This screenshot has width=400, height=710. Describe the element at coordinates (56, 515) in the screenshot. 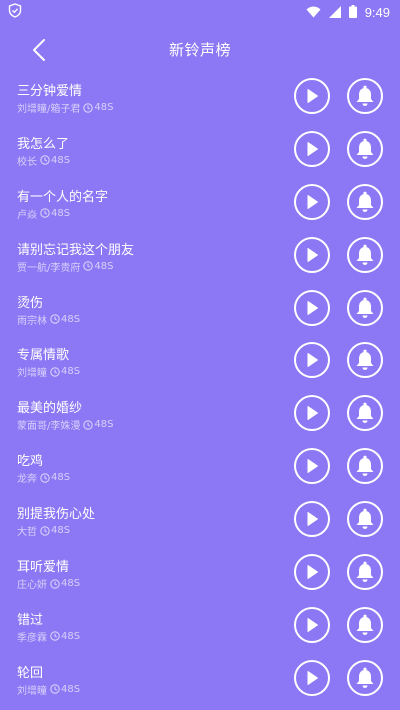

I see `song-title: 别提我伤心处` at that location.